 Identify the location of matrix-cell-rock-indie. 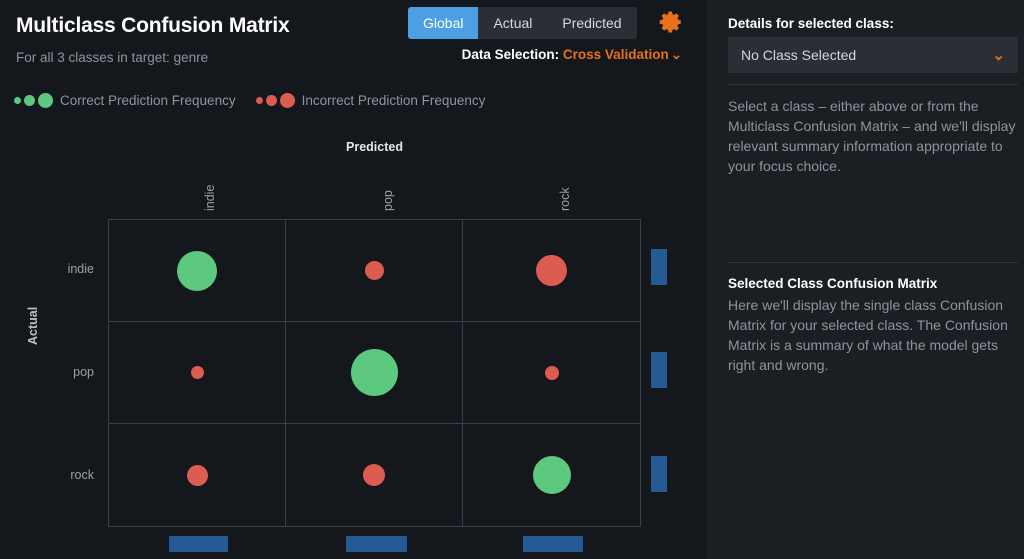
(197, 475).